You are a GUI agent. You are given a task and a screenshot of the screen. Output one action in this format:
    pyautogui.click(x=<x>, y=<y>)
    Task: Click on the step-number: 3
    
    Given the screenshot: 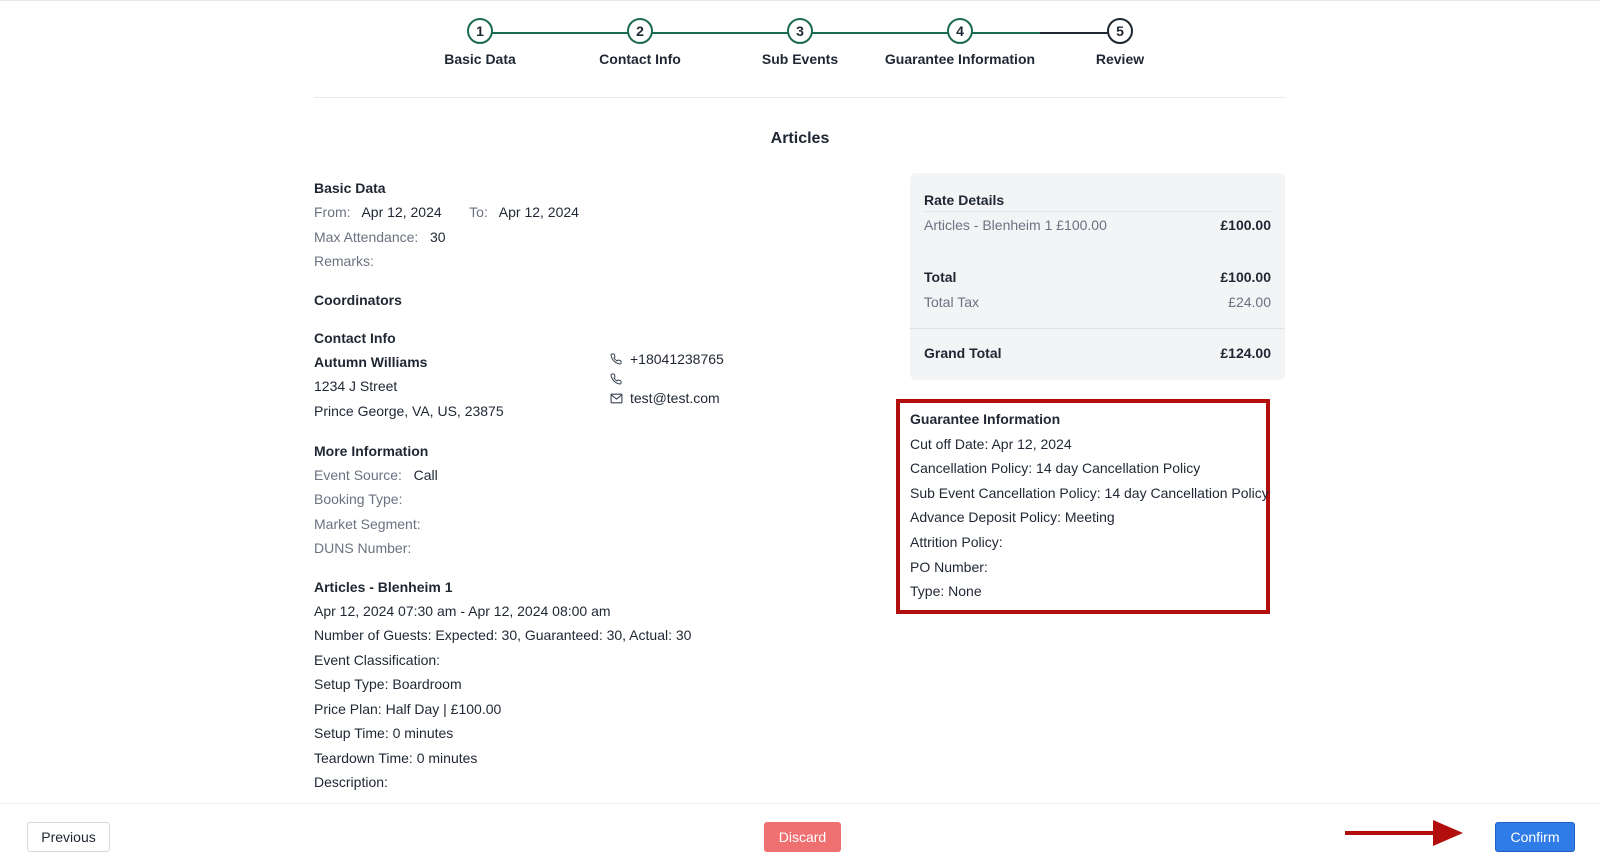 What is the action you would take?
    pyautogui.click(x=800, y=31)
    